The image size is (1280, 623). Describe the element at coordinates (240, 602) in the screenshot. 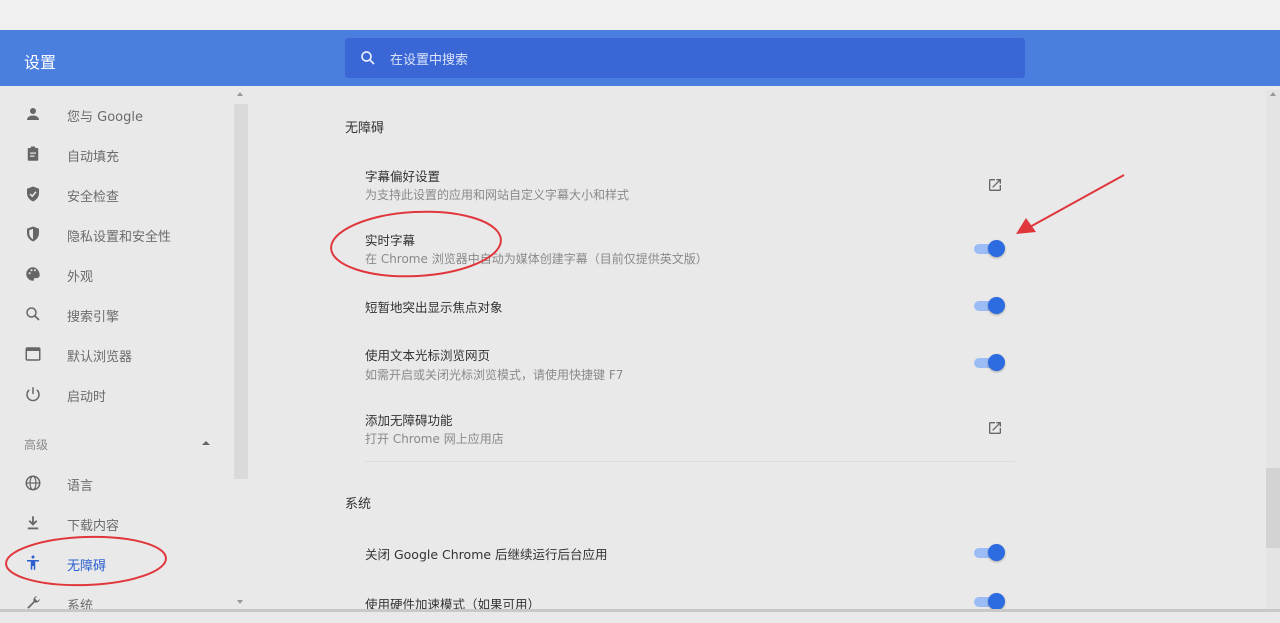

I see `sidebar-scroll-down-arrow` at that location.